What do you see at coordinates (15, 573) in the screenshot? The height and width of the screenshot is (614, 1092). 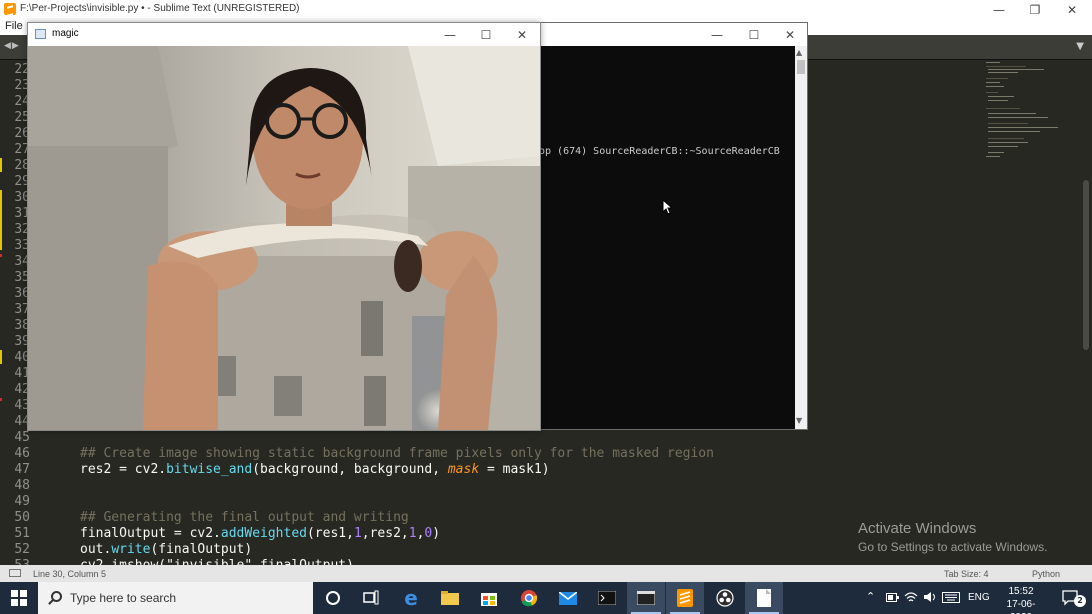 I see `panel-toggle-icon` at bounding box center [15, 573].